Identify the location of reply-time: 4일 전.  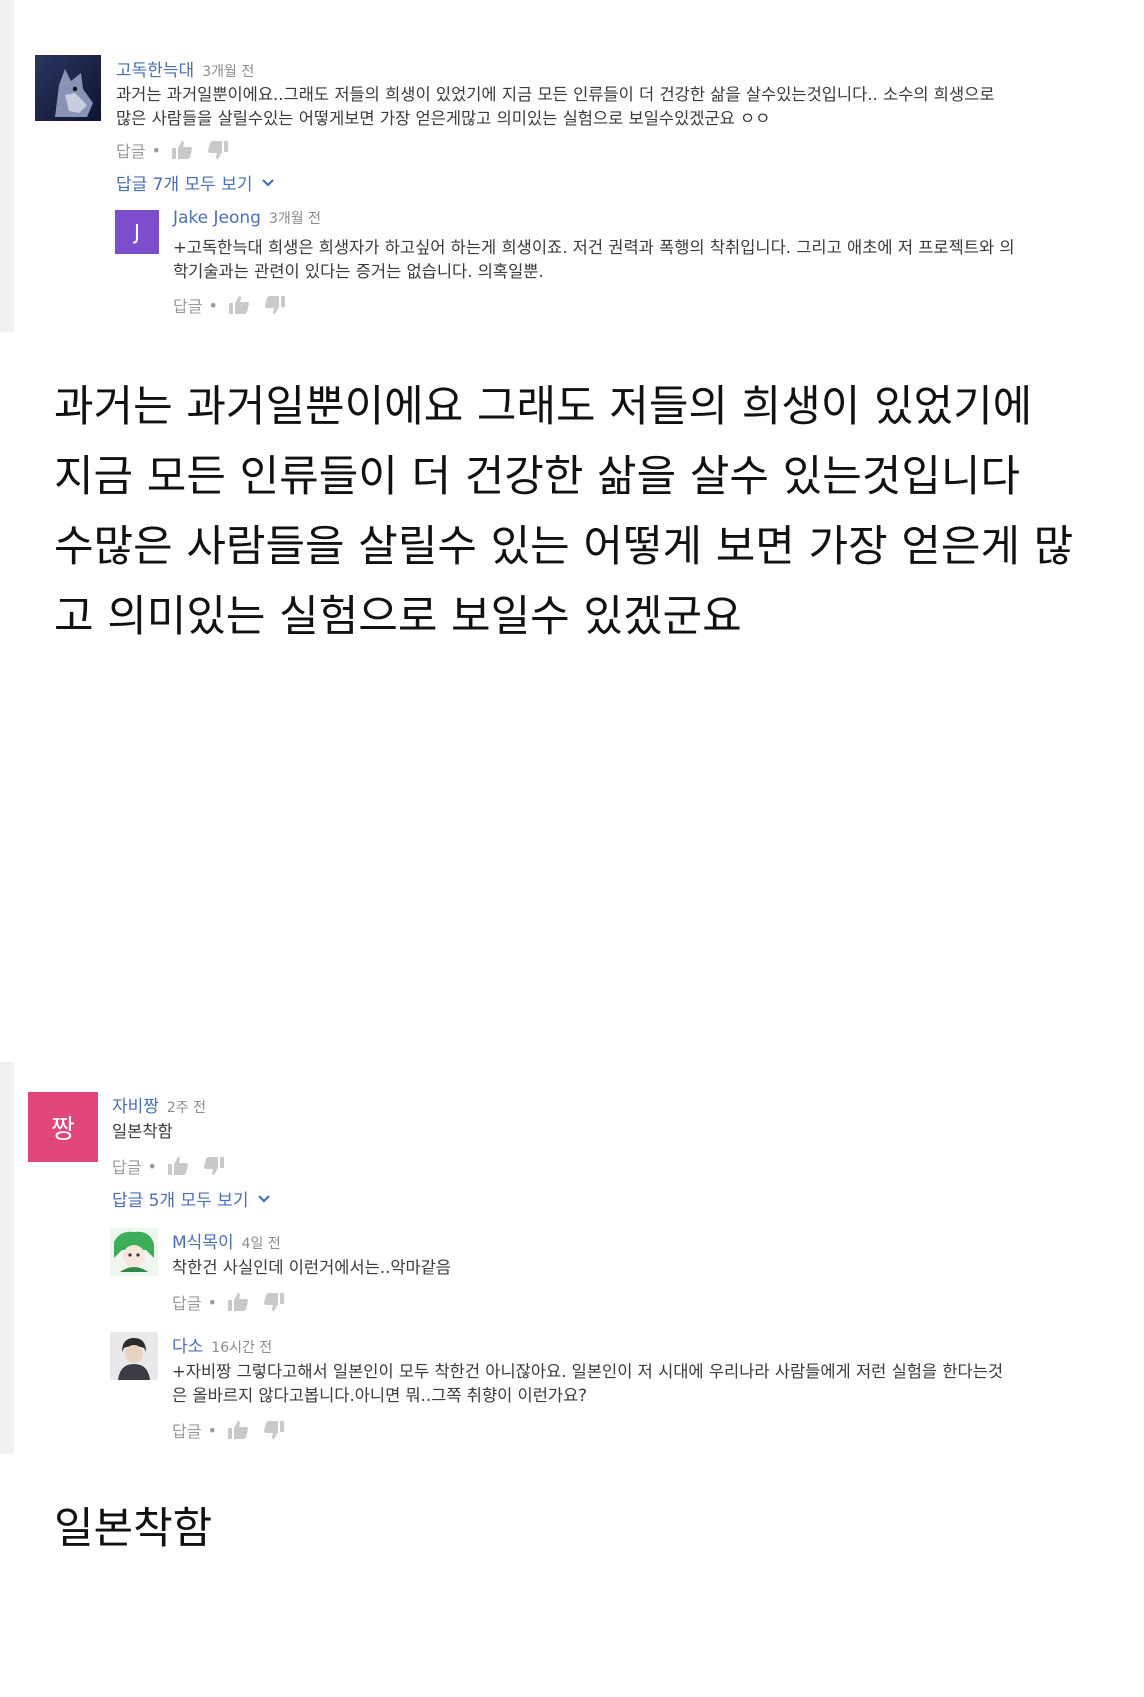
(261, 1244).